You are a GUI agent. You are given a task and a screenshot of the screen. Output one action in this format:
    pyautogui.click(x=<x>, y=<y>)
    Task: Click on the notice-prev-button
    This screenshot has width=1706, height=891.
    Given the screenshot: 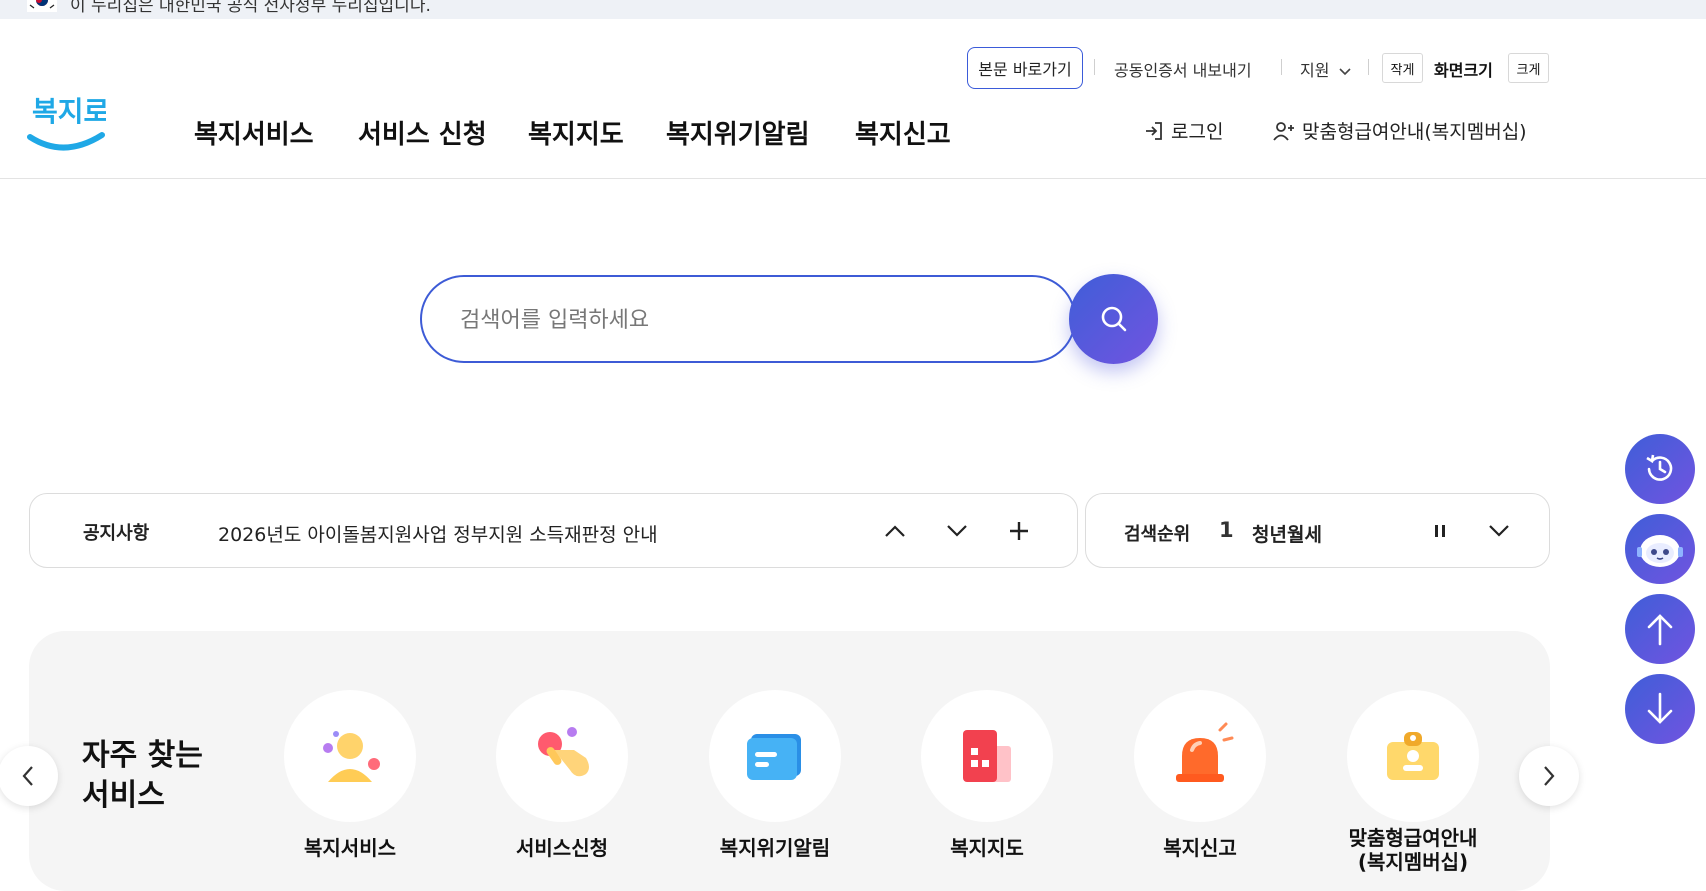 What is the action you would take?
    pyautogui.click(x=895, y=531)
    